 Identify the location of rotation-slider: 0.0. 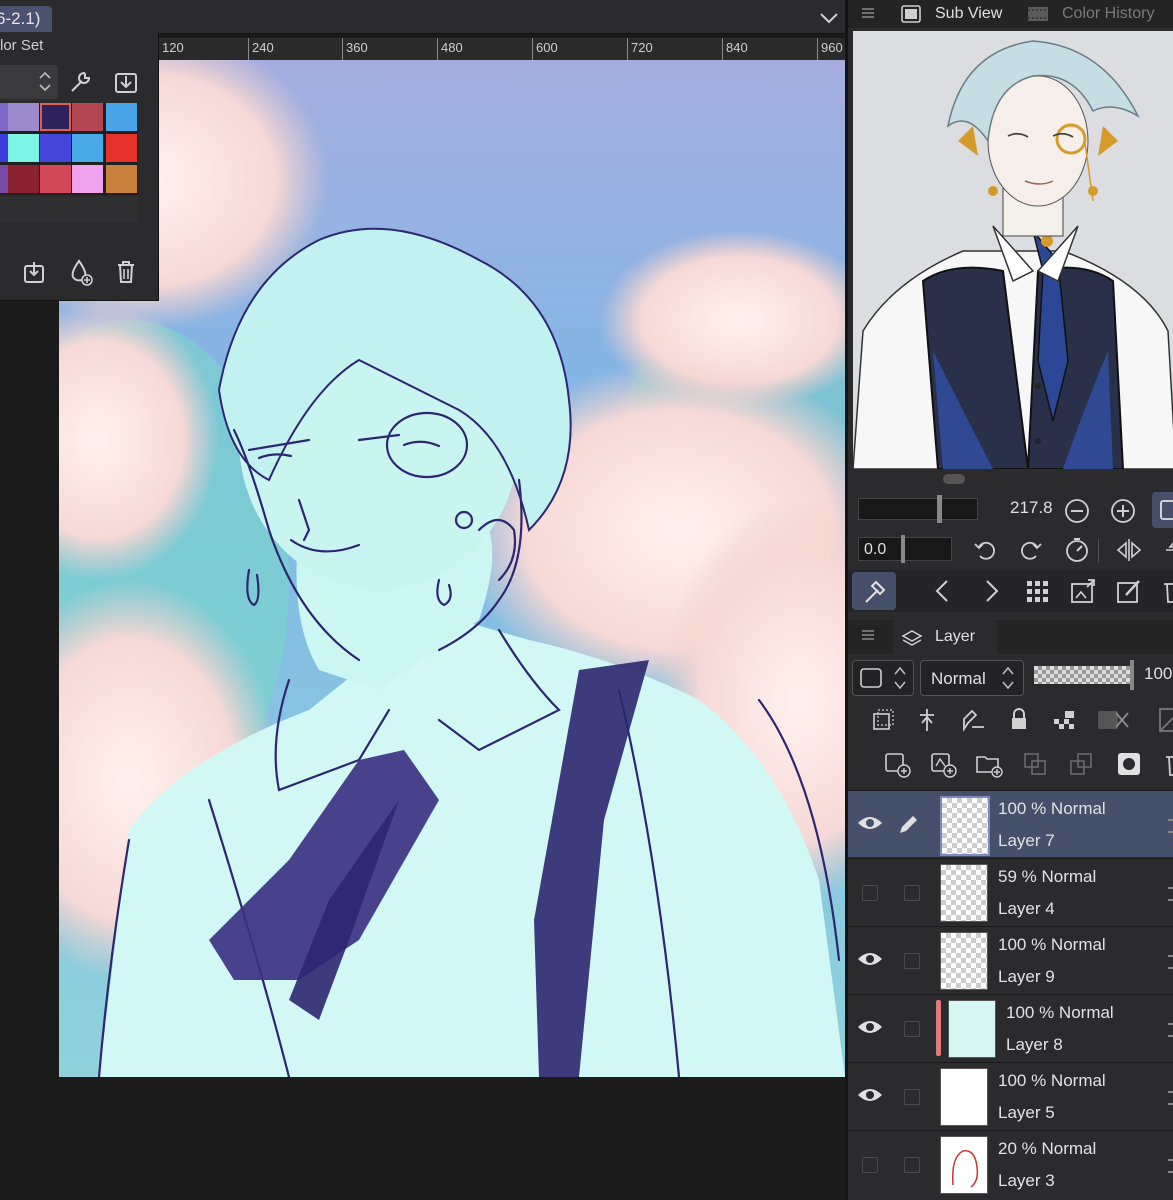
(905, 549).